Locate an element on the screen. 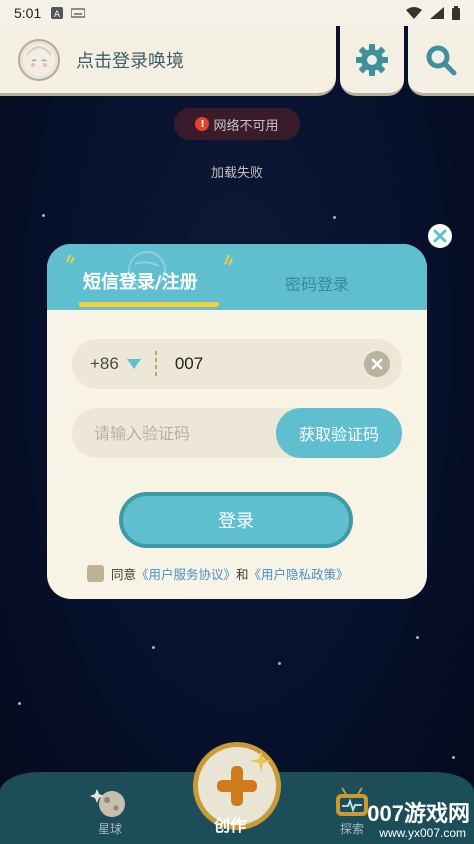 The image size is (474, 844). dialog-tabs: 短信登录/注册 密码登录 is located at coordinates (237, 277).